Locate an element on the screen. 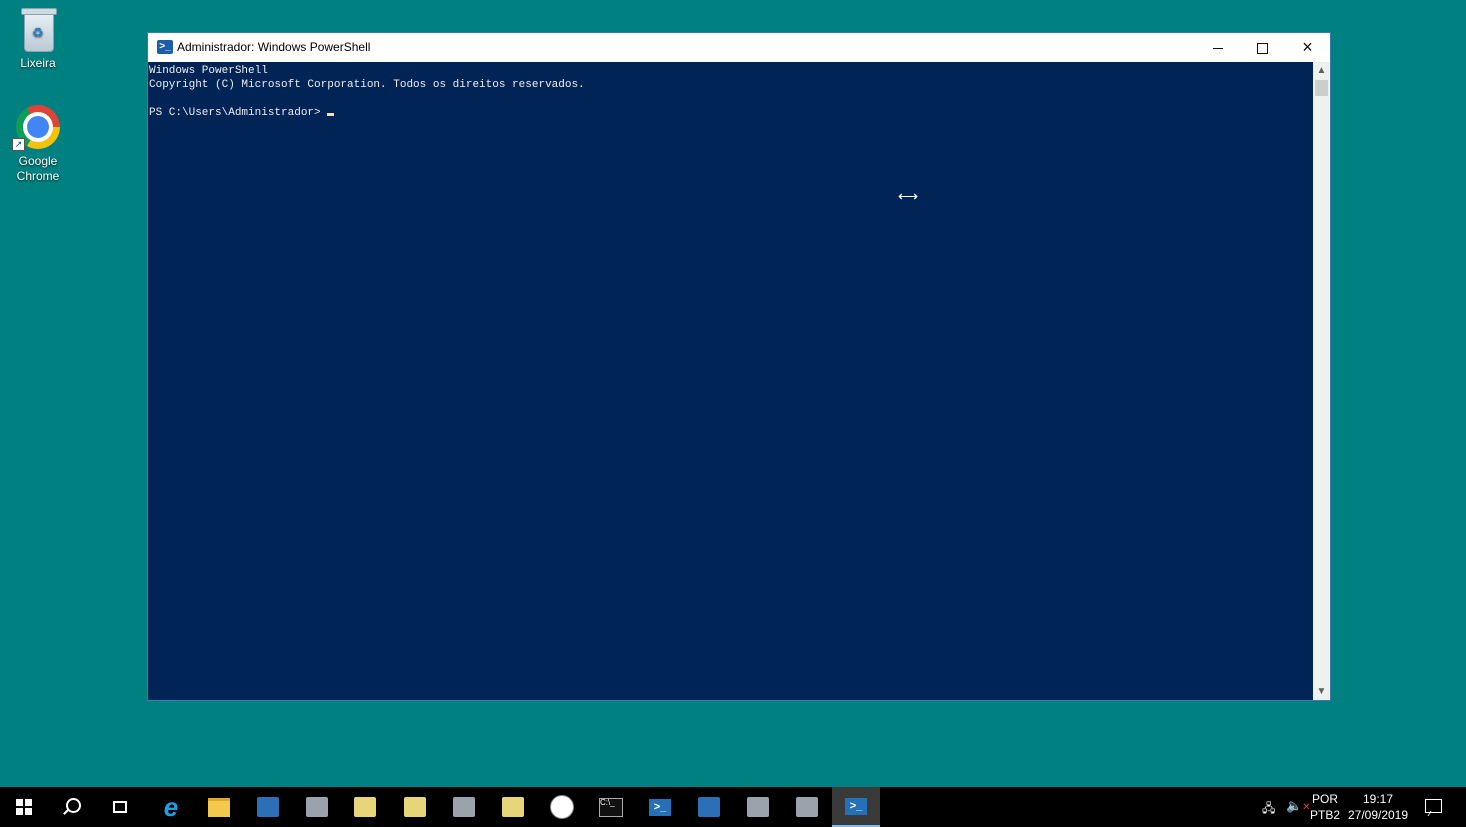 The height and width of the screenshot is (827, 1466). remote-icon is located at coordinates (709, 807).